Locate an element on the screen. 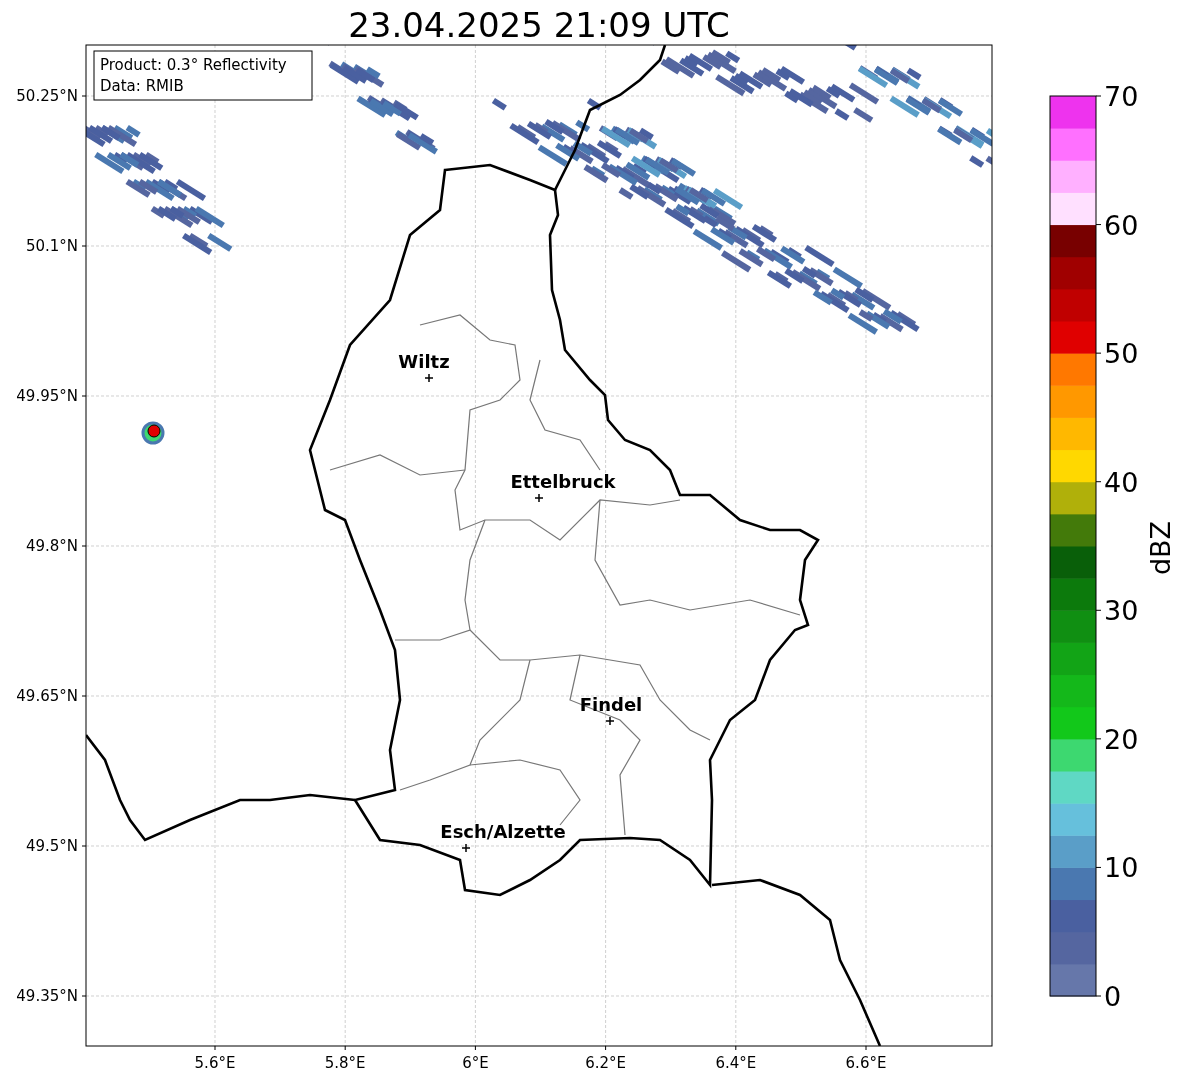 This screenshot has width=1184, height=1081. longitude-tick-label: 6.6°E is located at coordinates (866, 1063).